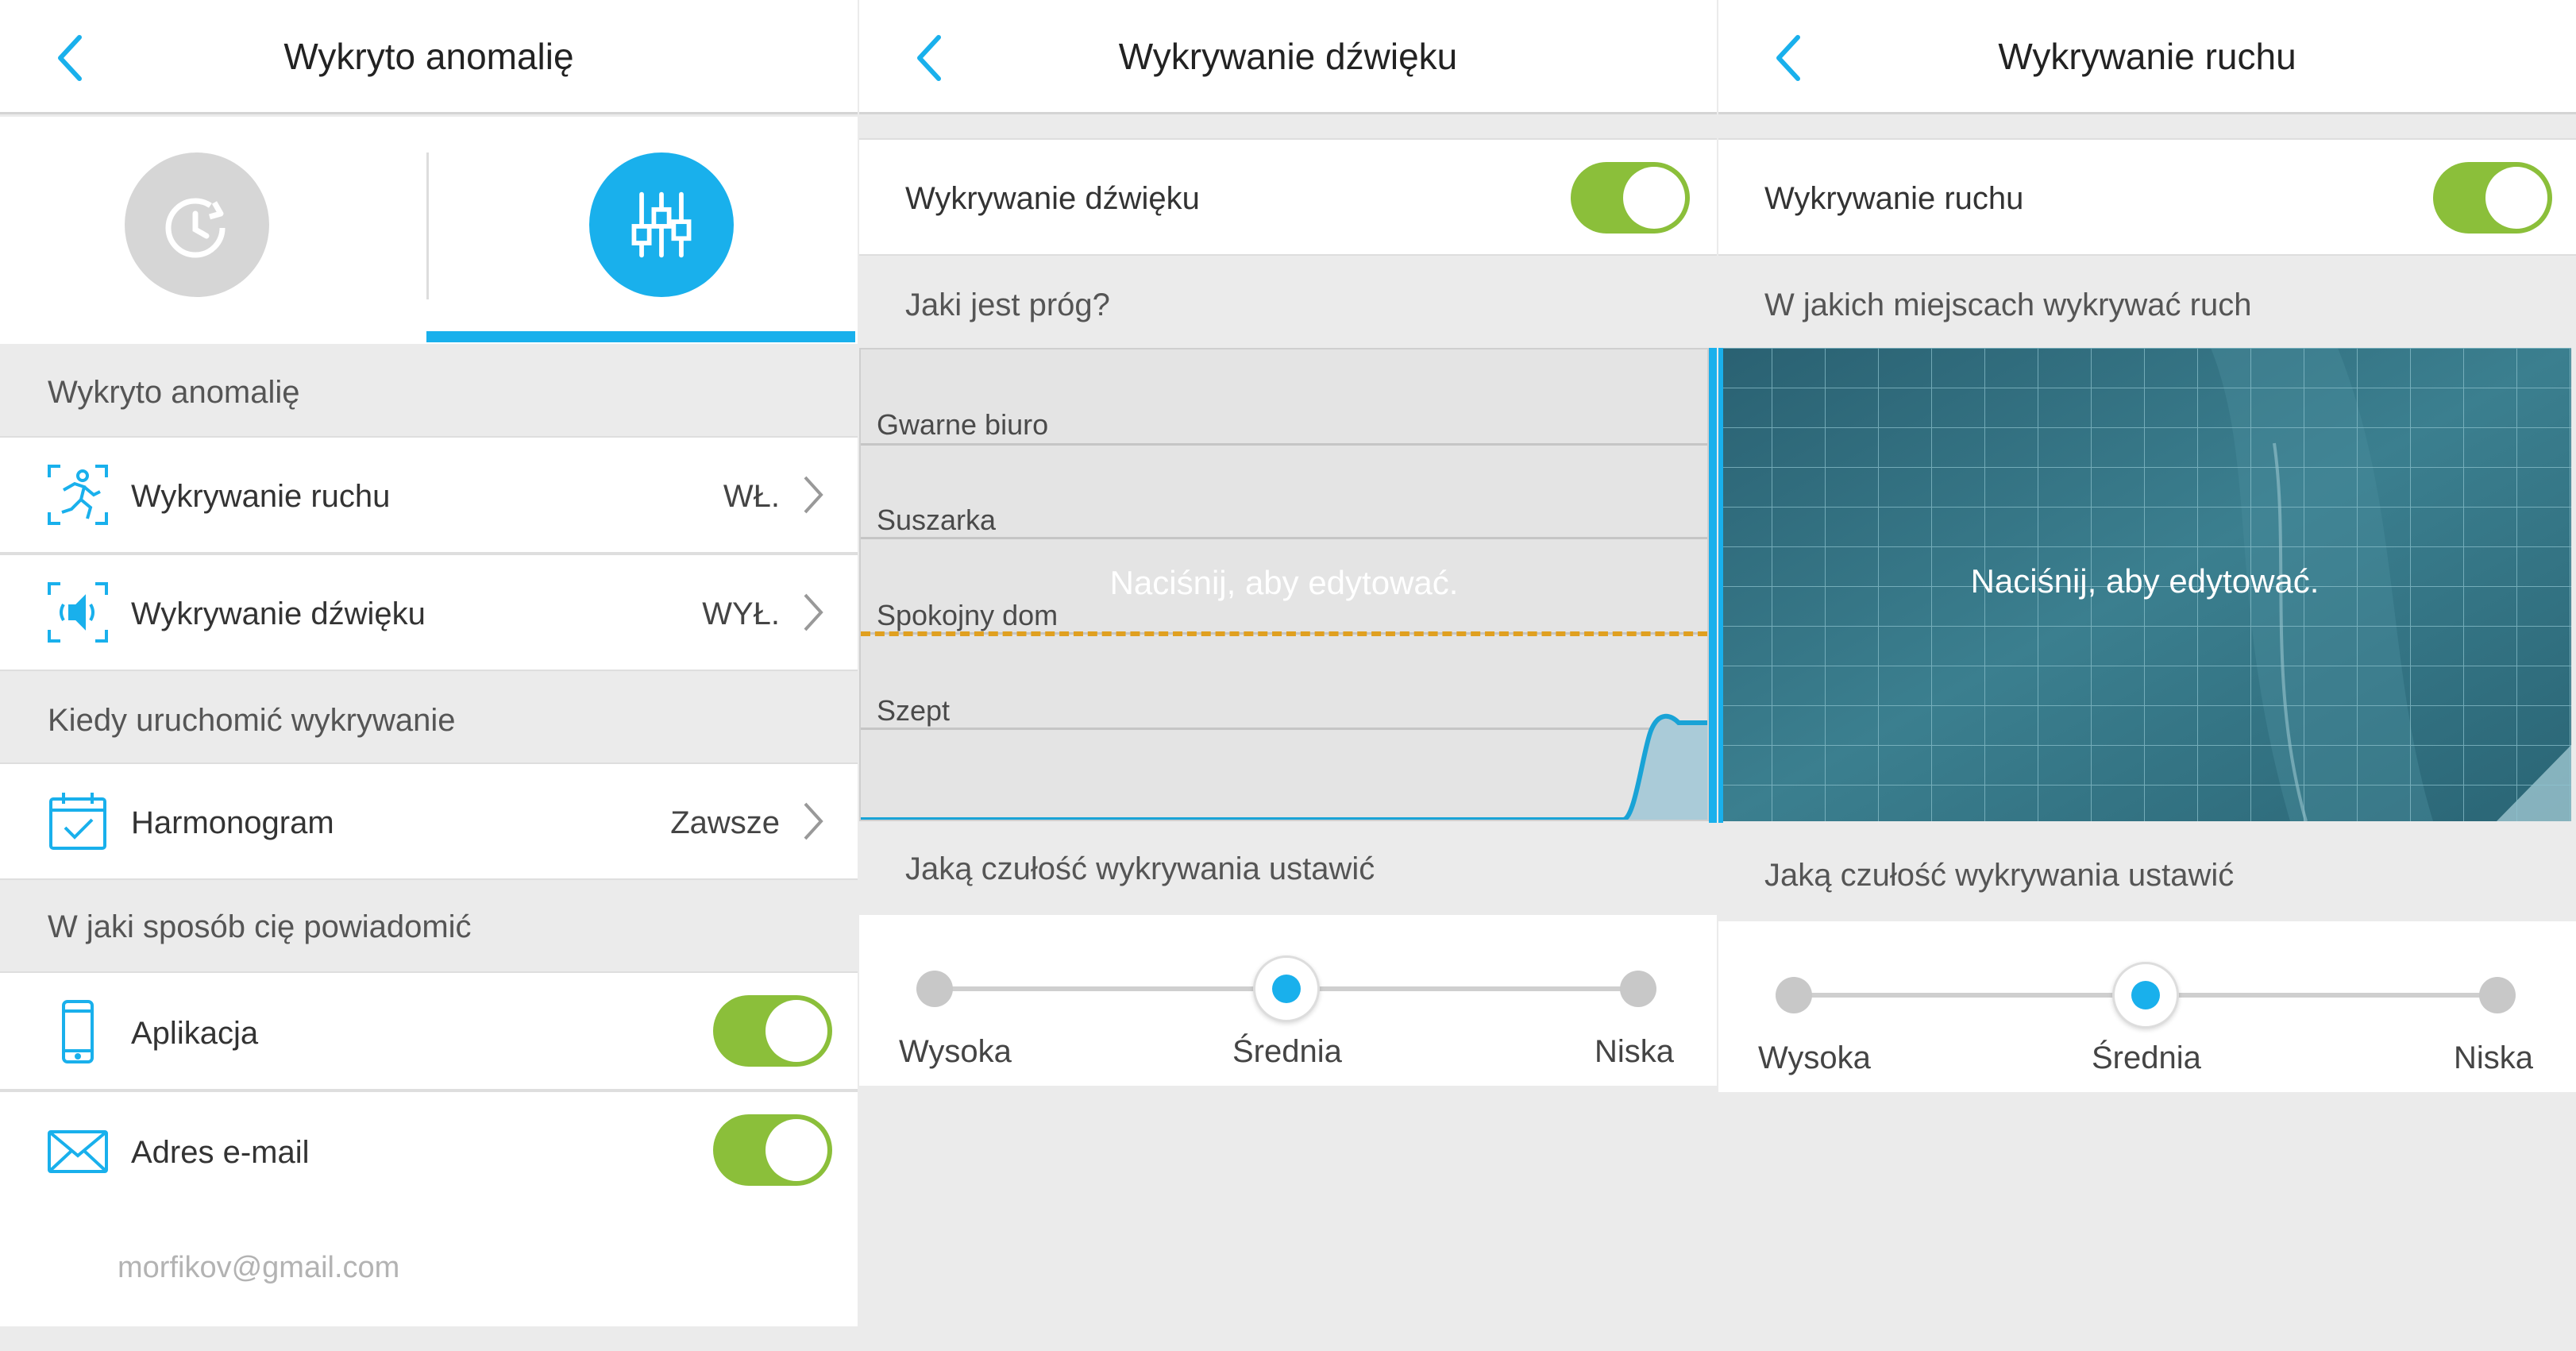 The width and height of the screenshot is (2576, 1351). I want to click on history-icon, so click(195, 228).